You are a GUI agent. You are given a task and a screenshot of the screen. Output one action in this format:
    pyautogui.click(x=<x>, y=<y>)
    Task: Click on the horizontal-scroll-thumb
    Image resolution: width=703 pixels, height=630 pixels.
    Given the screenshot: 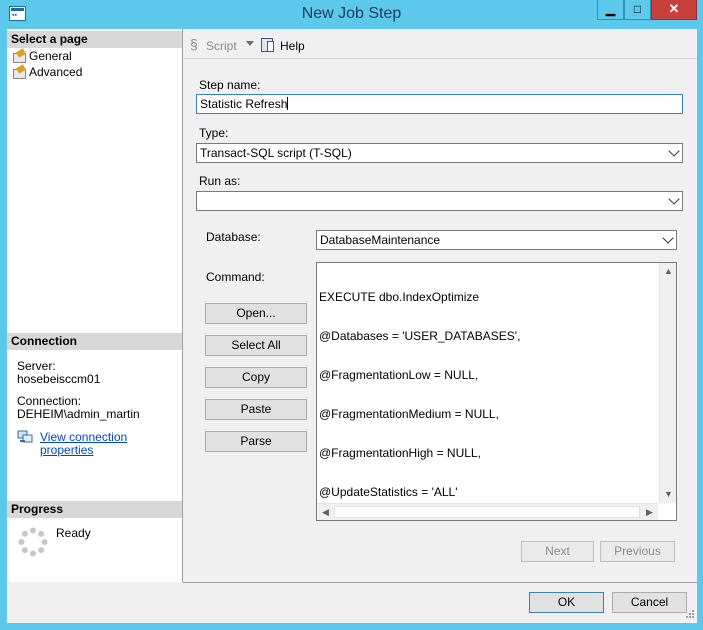 What is the action you would take?
    pyautogui.click(x=487, y=512)
    